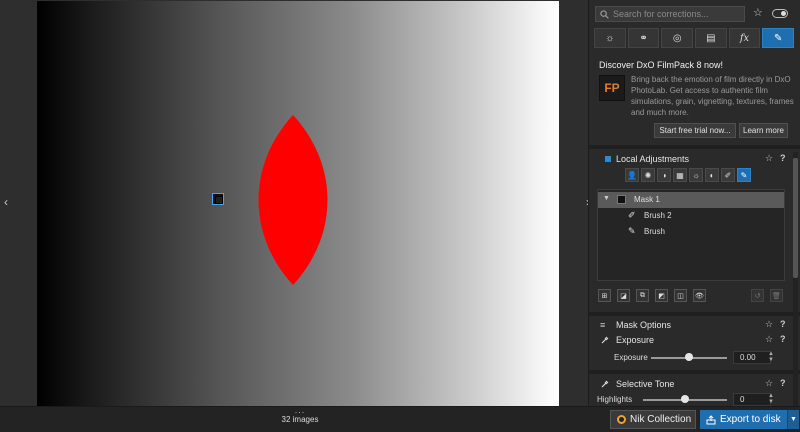 The width and height of the screenshot is (800, 432). I want to click on mask-row: ✎ Brush, so click(691, 232).